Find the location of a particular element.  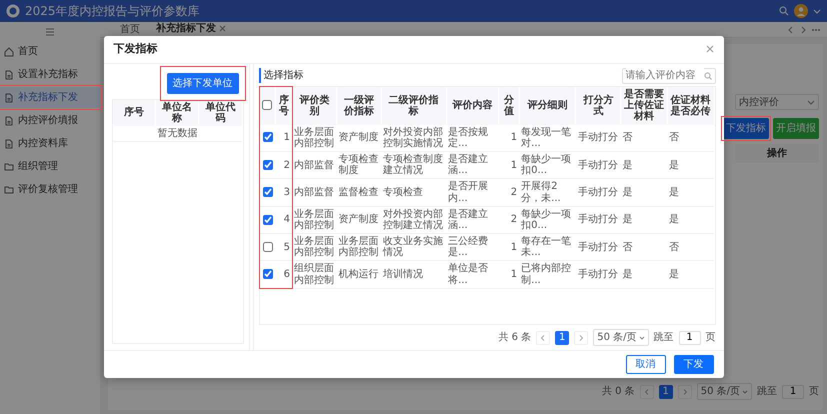

column-header: 分值 is located at coordinates (509, 106).